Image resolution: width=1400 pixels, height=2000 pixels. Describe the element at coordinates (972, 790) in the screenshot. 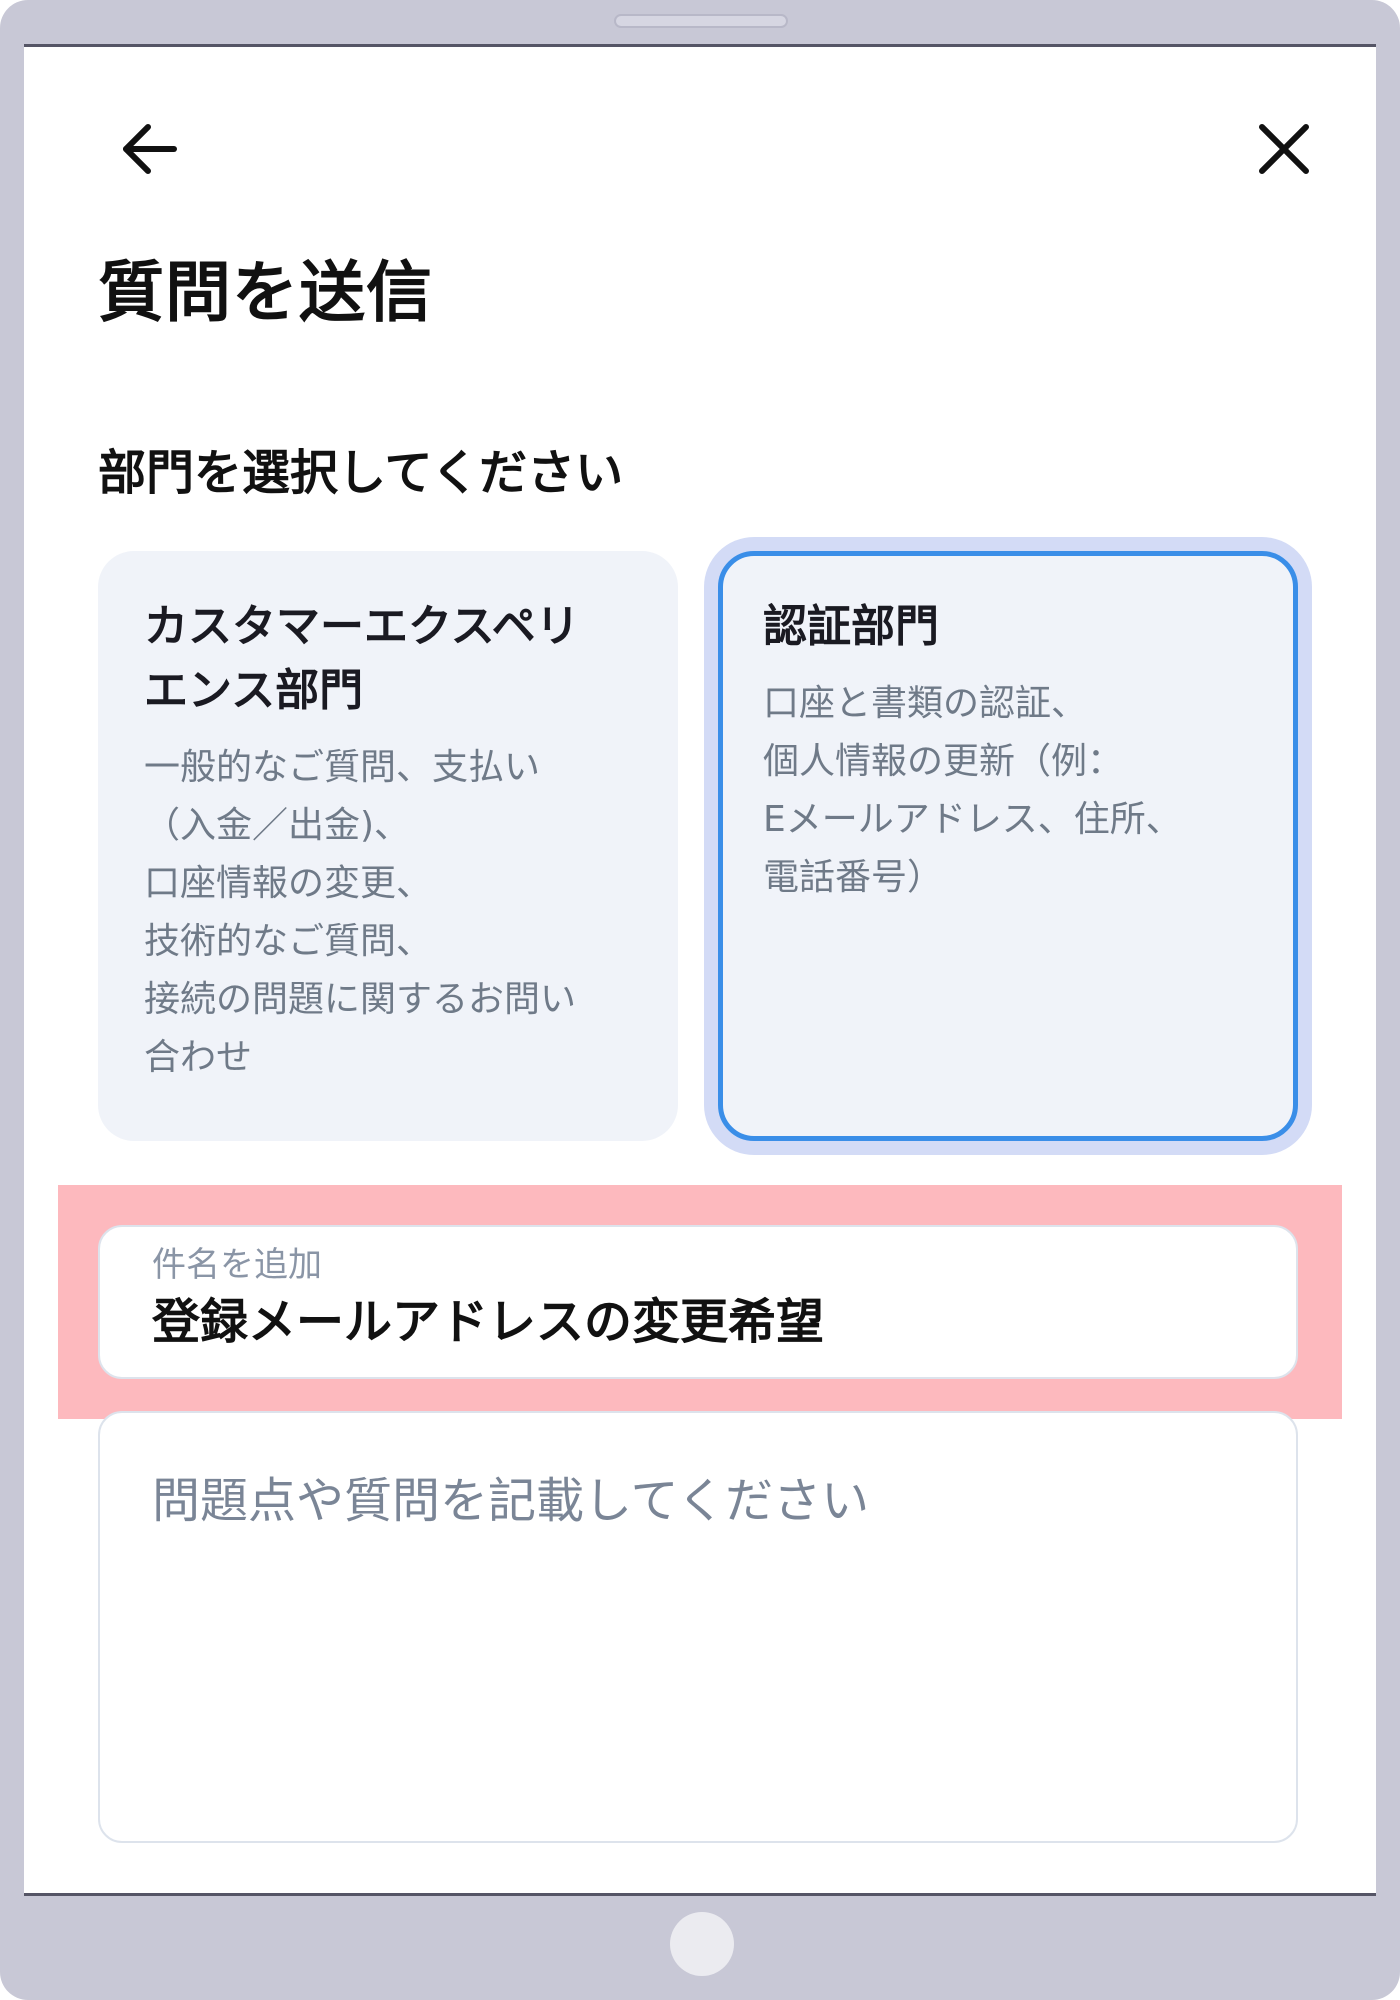

I see `department-description: 口座と書類の認証、 個人情報の更新（例： Eメールアドレス、住所、 電話番号）` at that location.